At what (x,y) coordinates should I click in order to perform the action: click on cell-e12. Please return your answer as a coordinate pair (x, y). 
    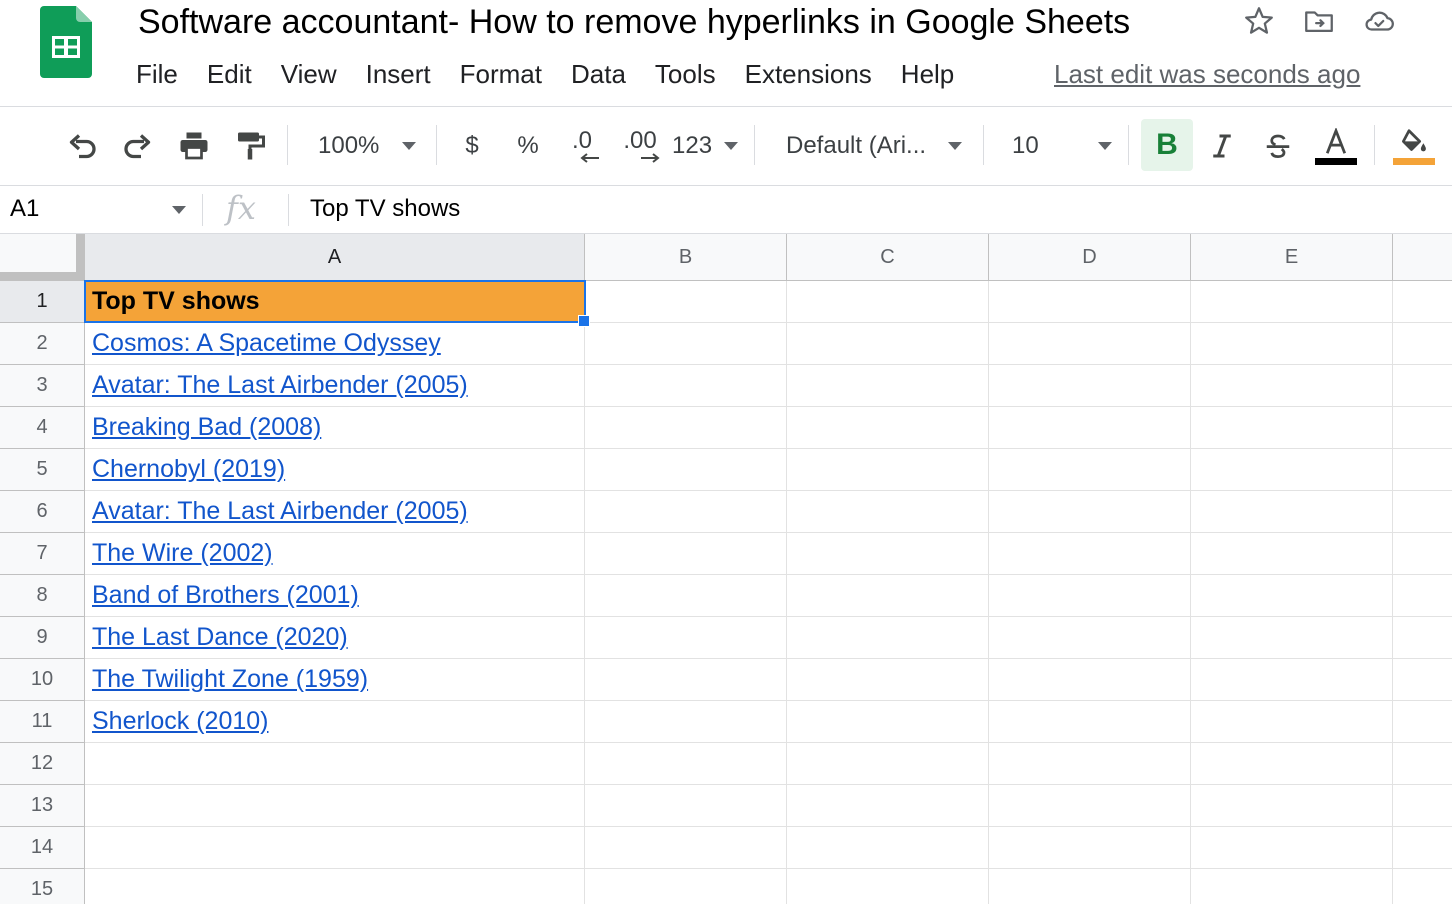
    Looking at the image, I should click on (1292, 764).